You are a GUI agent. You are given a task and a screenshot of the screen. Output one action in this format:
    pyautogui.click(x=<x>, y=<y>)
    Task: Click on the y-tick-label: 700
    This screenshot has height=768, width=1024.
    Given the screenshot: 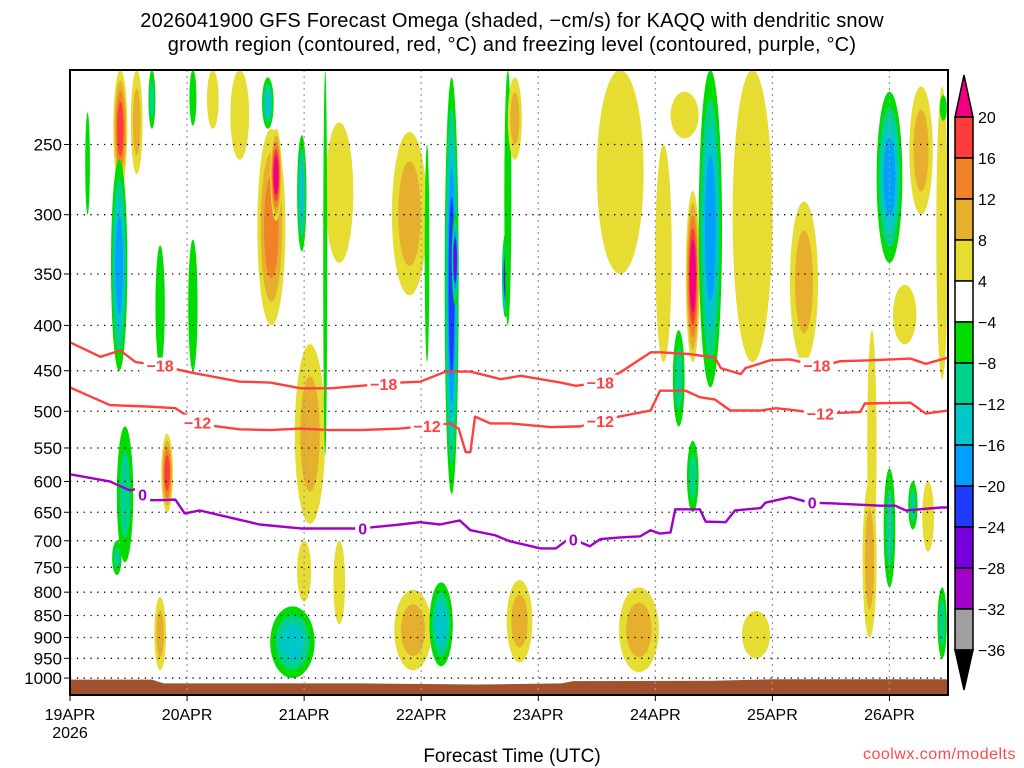 What is the action you would take?
    pyautogui.click(x=48, y=541)
    